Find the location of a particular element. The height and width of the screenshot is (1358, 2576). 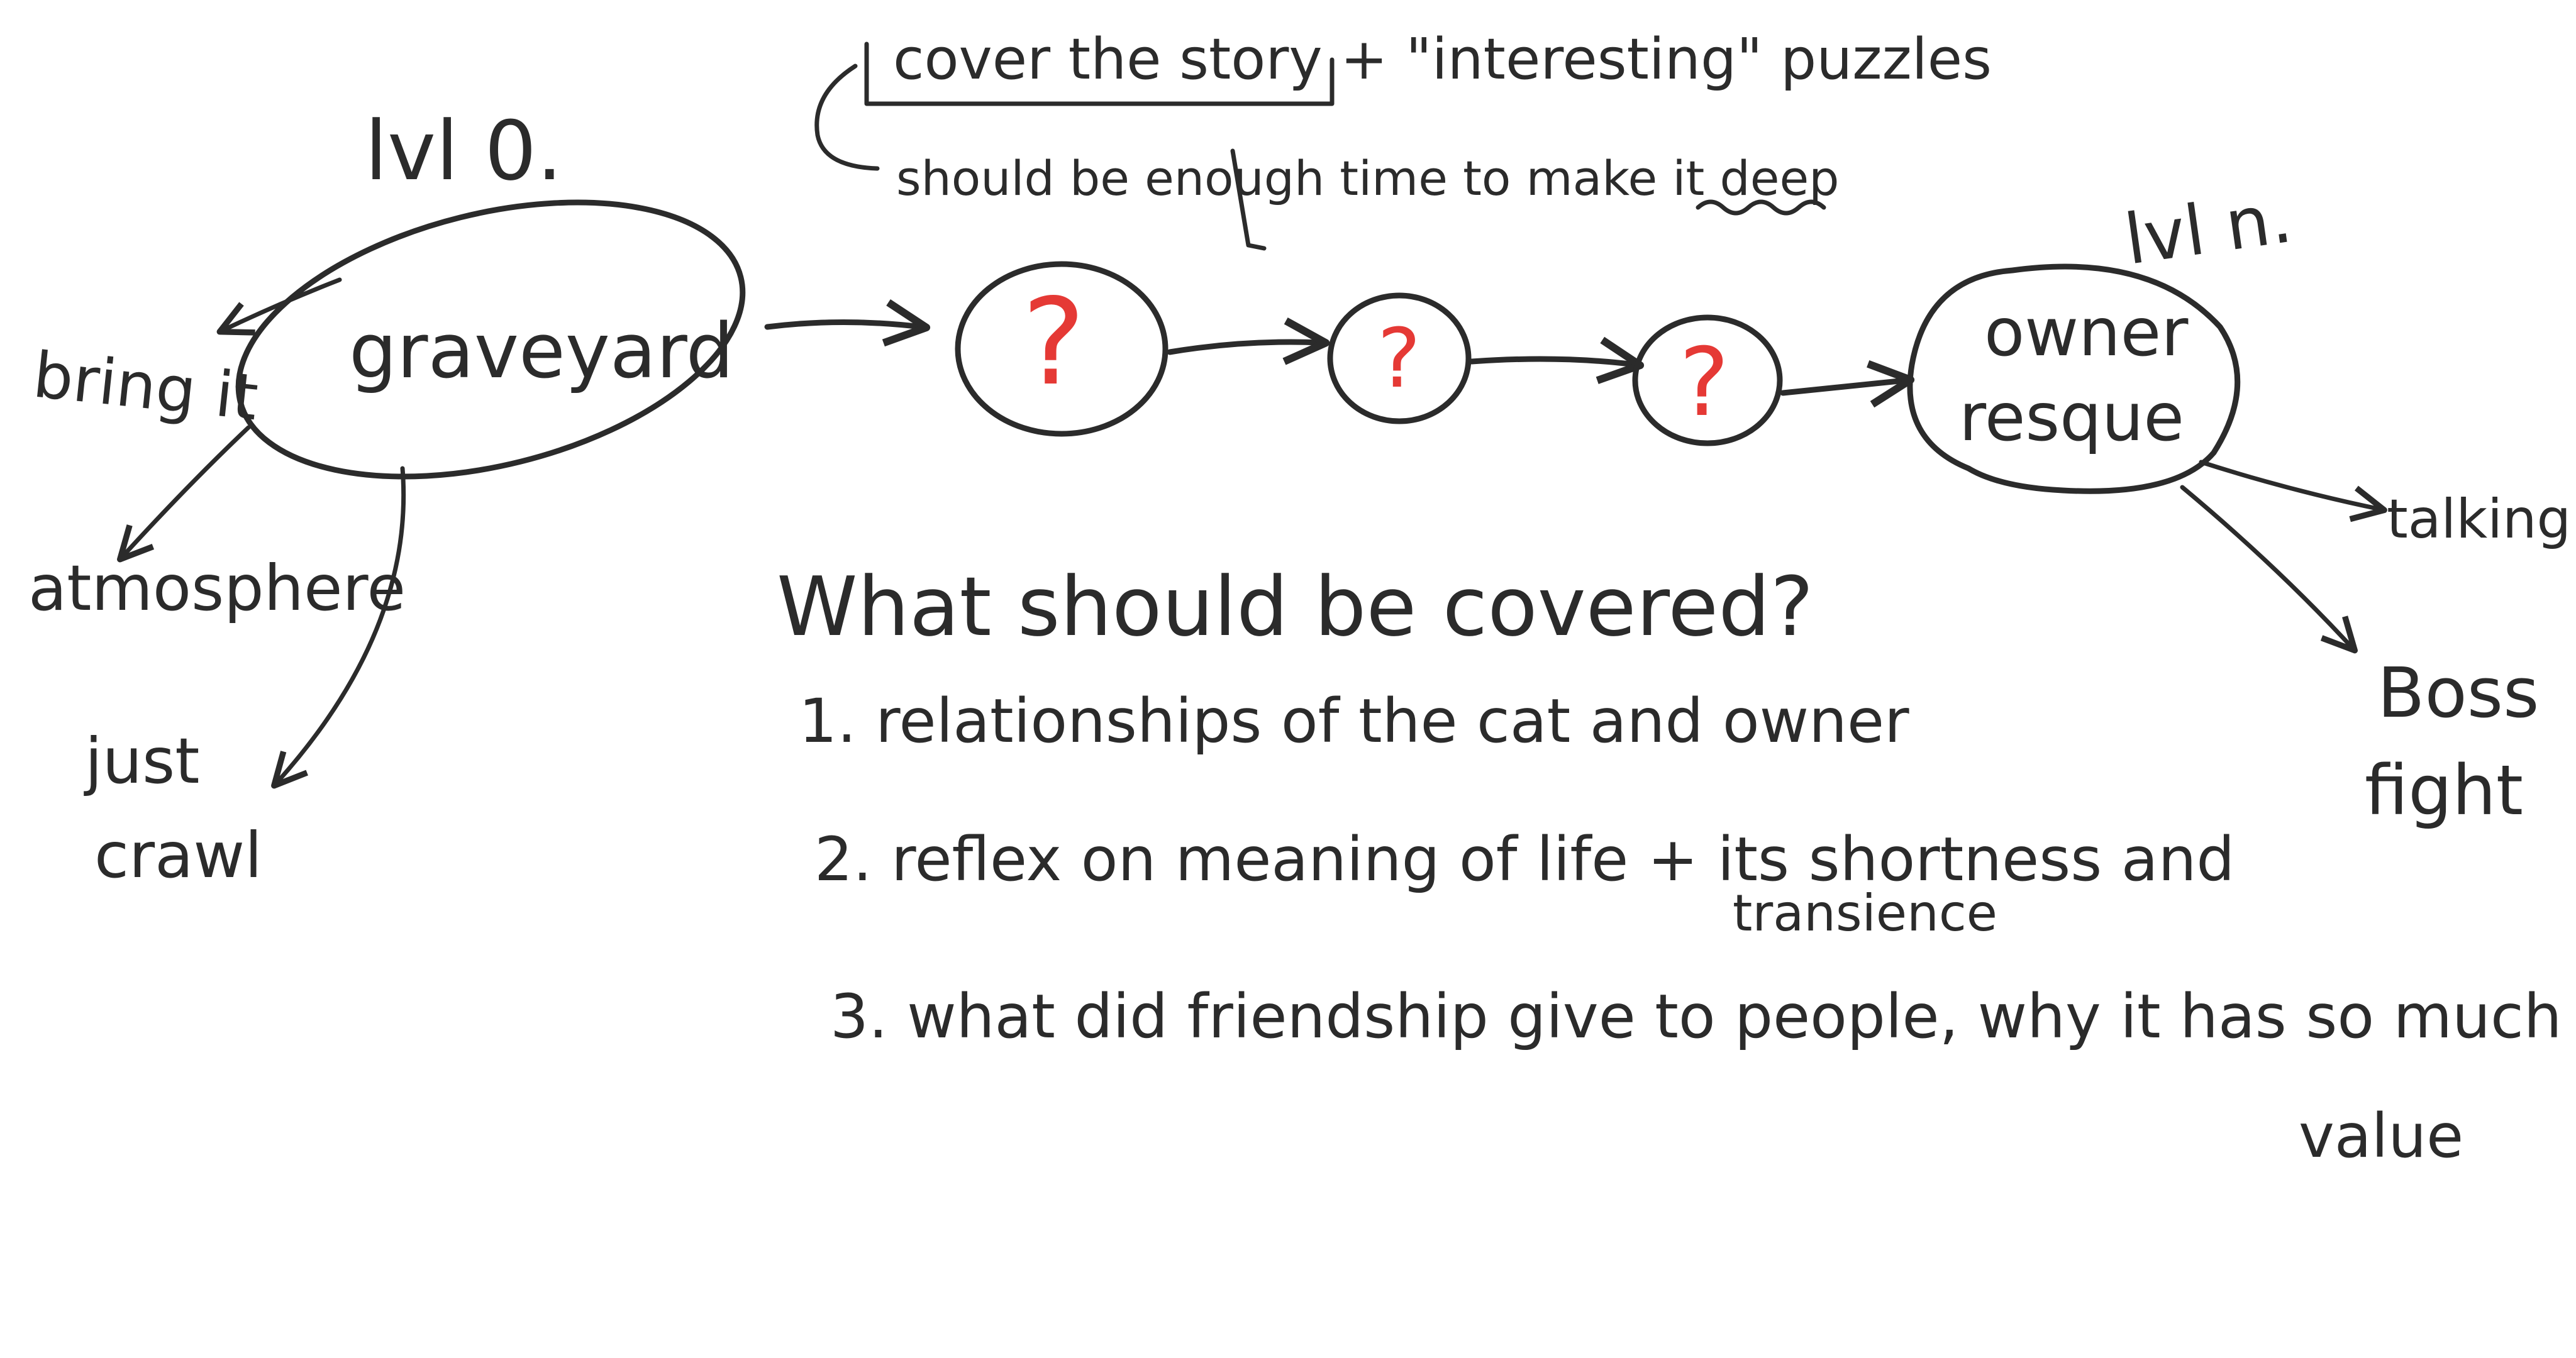

deep-underline-squiggle is located at coordinates (1761, 207).